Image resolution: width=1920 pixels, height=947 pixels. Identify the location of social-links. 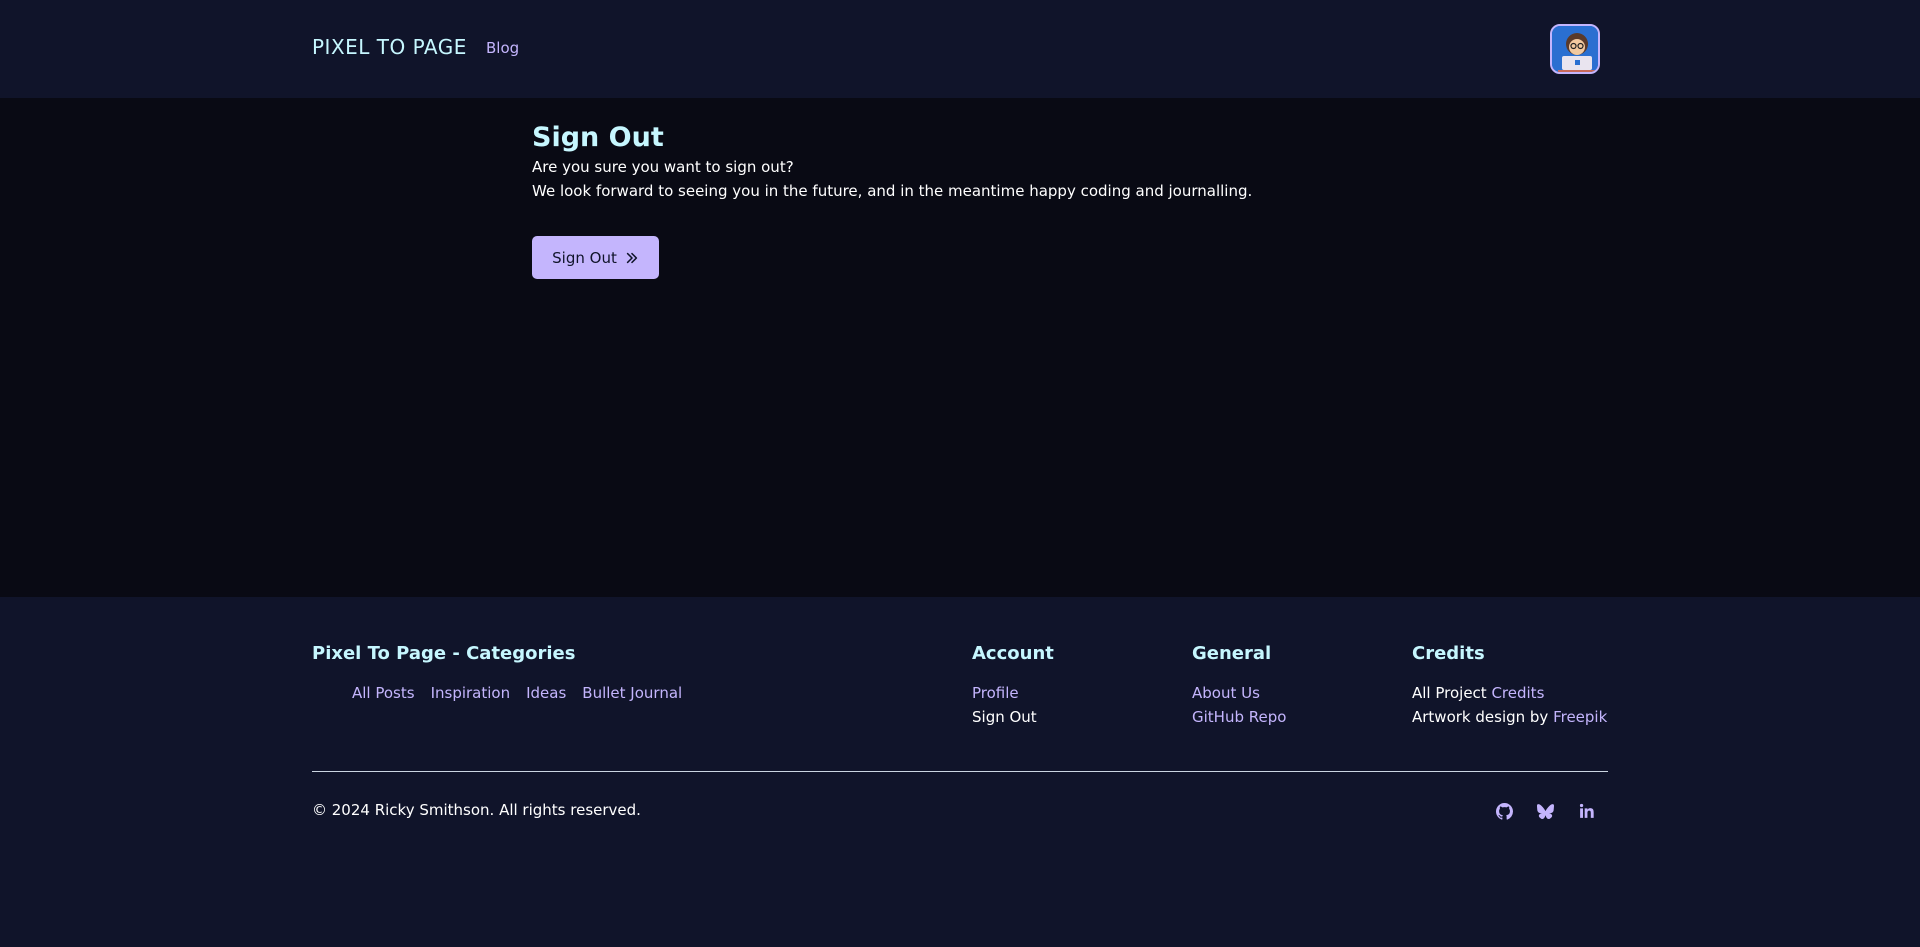
(1546, 812).